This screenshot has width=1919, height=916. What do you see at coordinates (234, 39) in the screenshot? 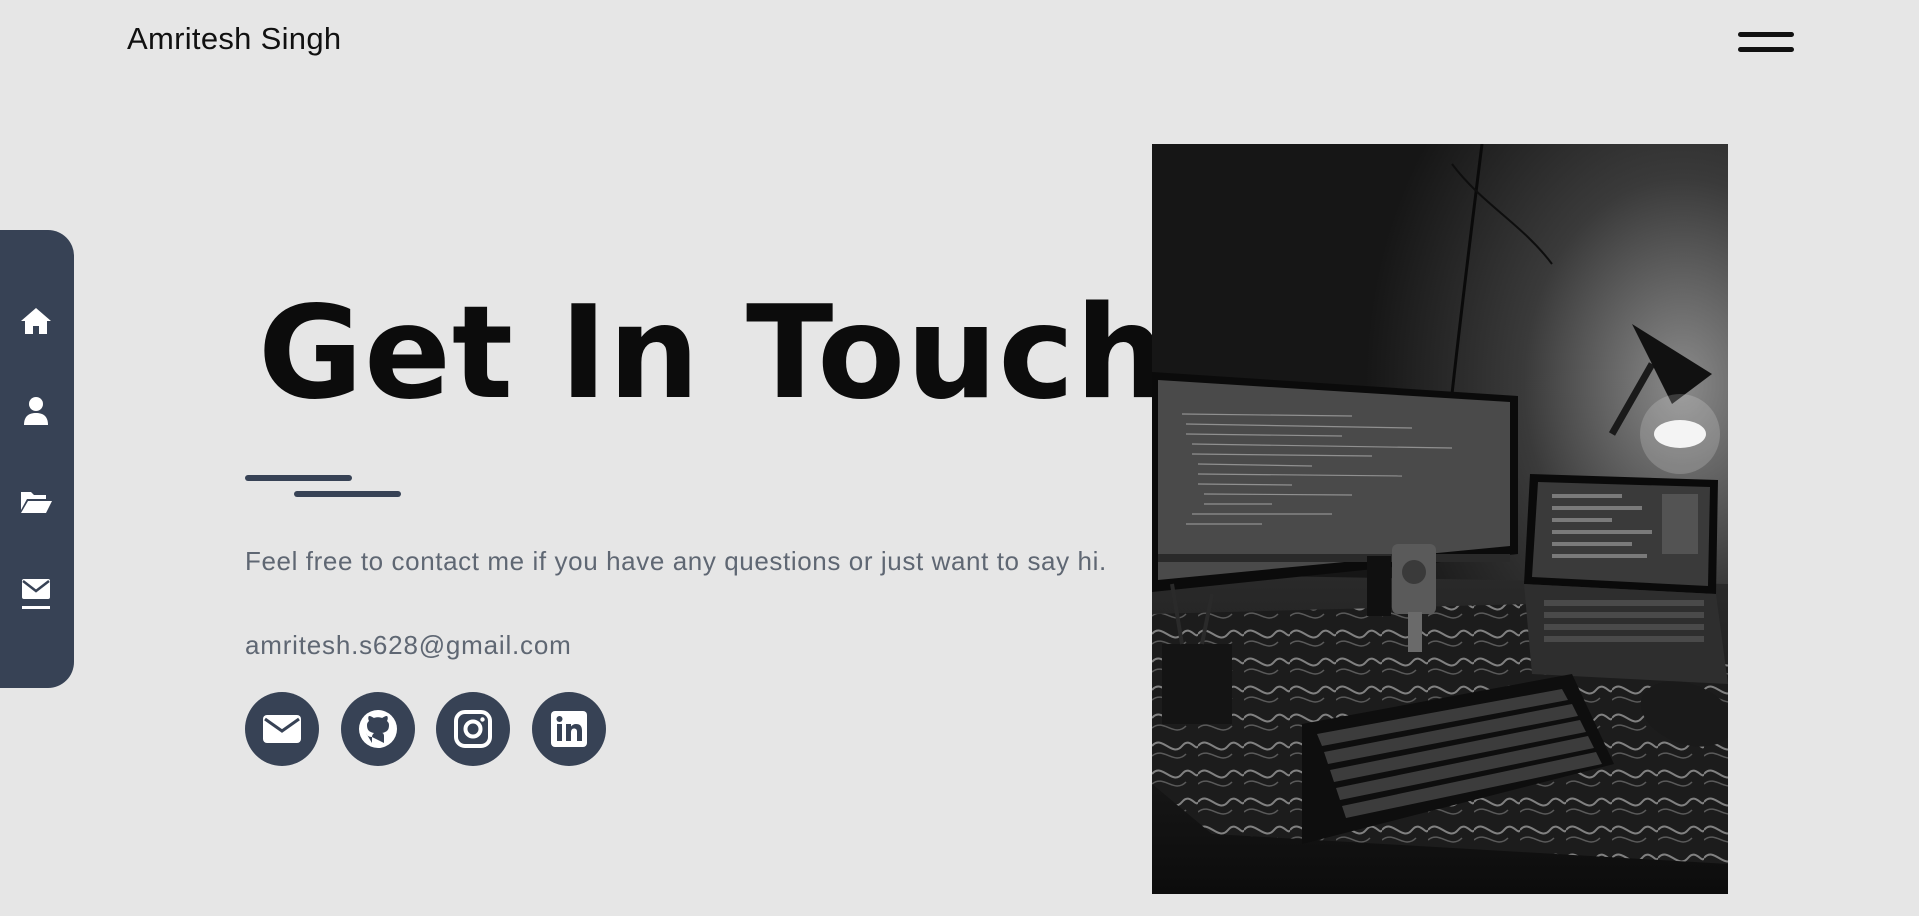
I see `brand-name: Amritesh Singh` at bounding box center [234, 39].